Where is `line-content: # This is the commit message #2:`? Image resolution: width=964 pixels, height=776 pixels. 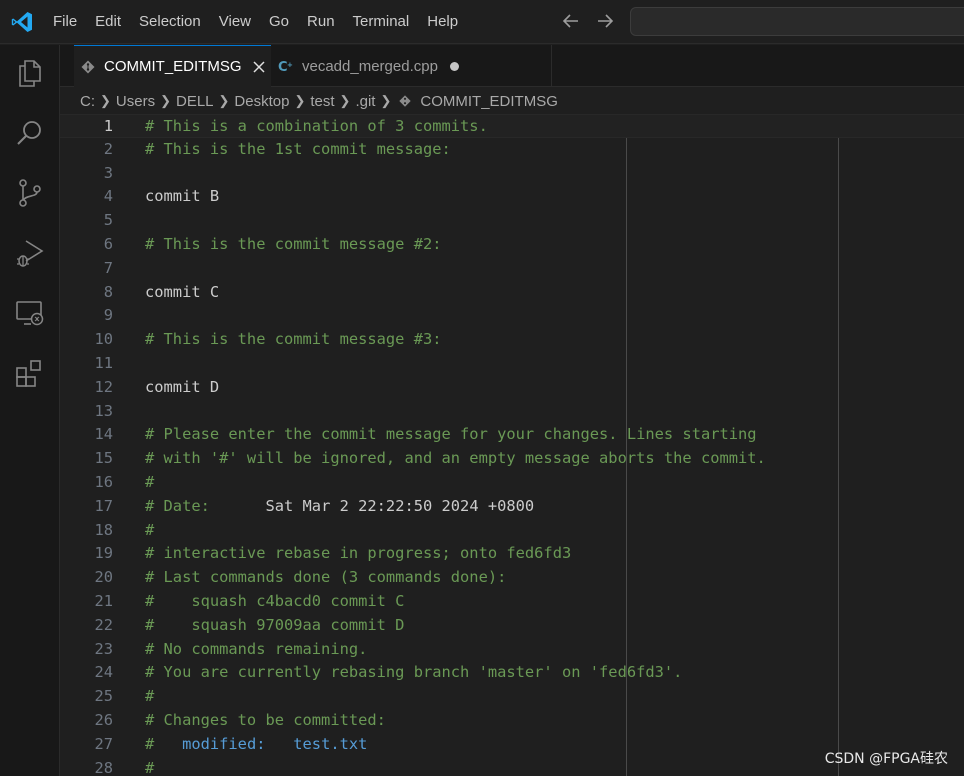 line-content: # This is the commit message #2: is located at coordinates (293, 245).